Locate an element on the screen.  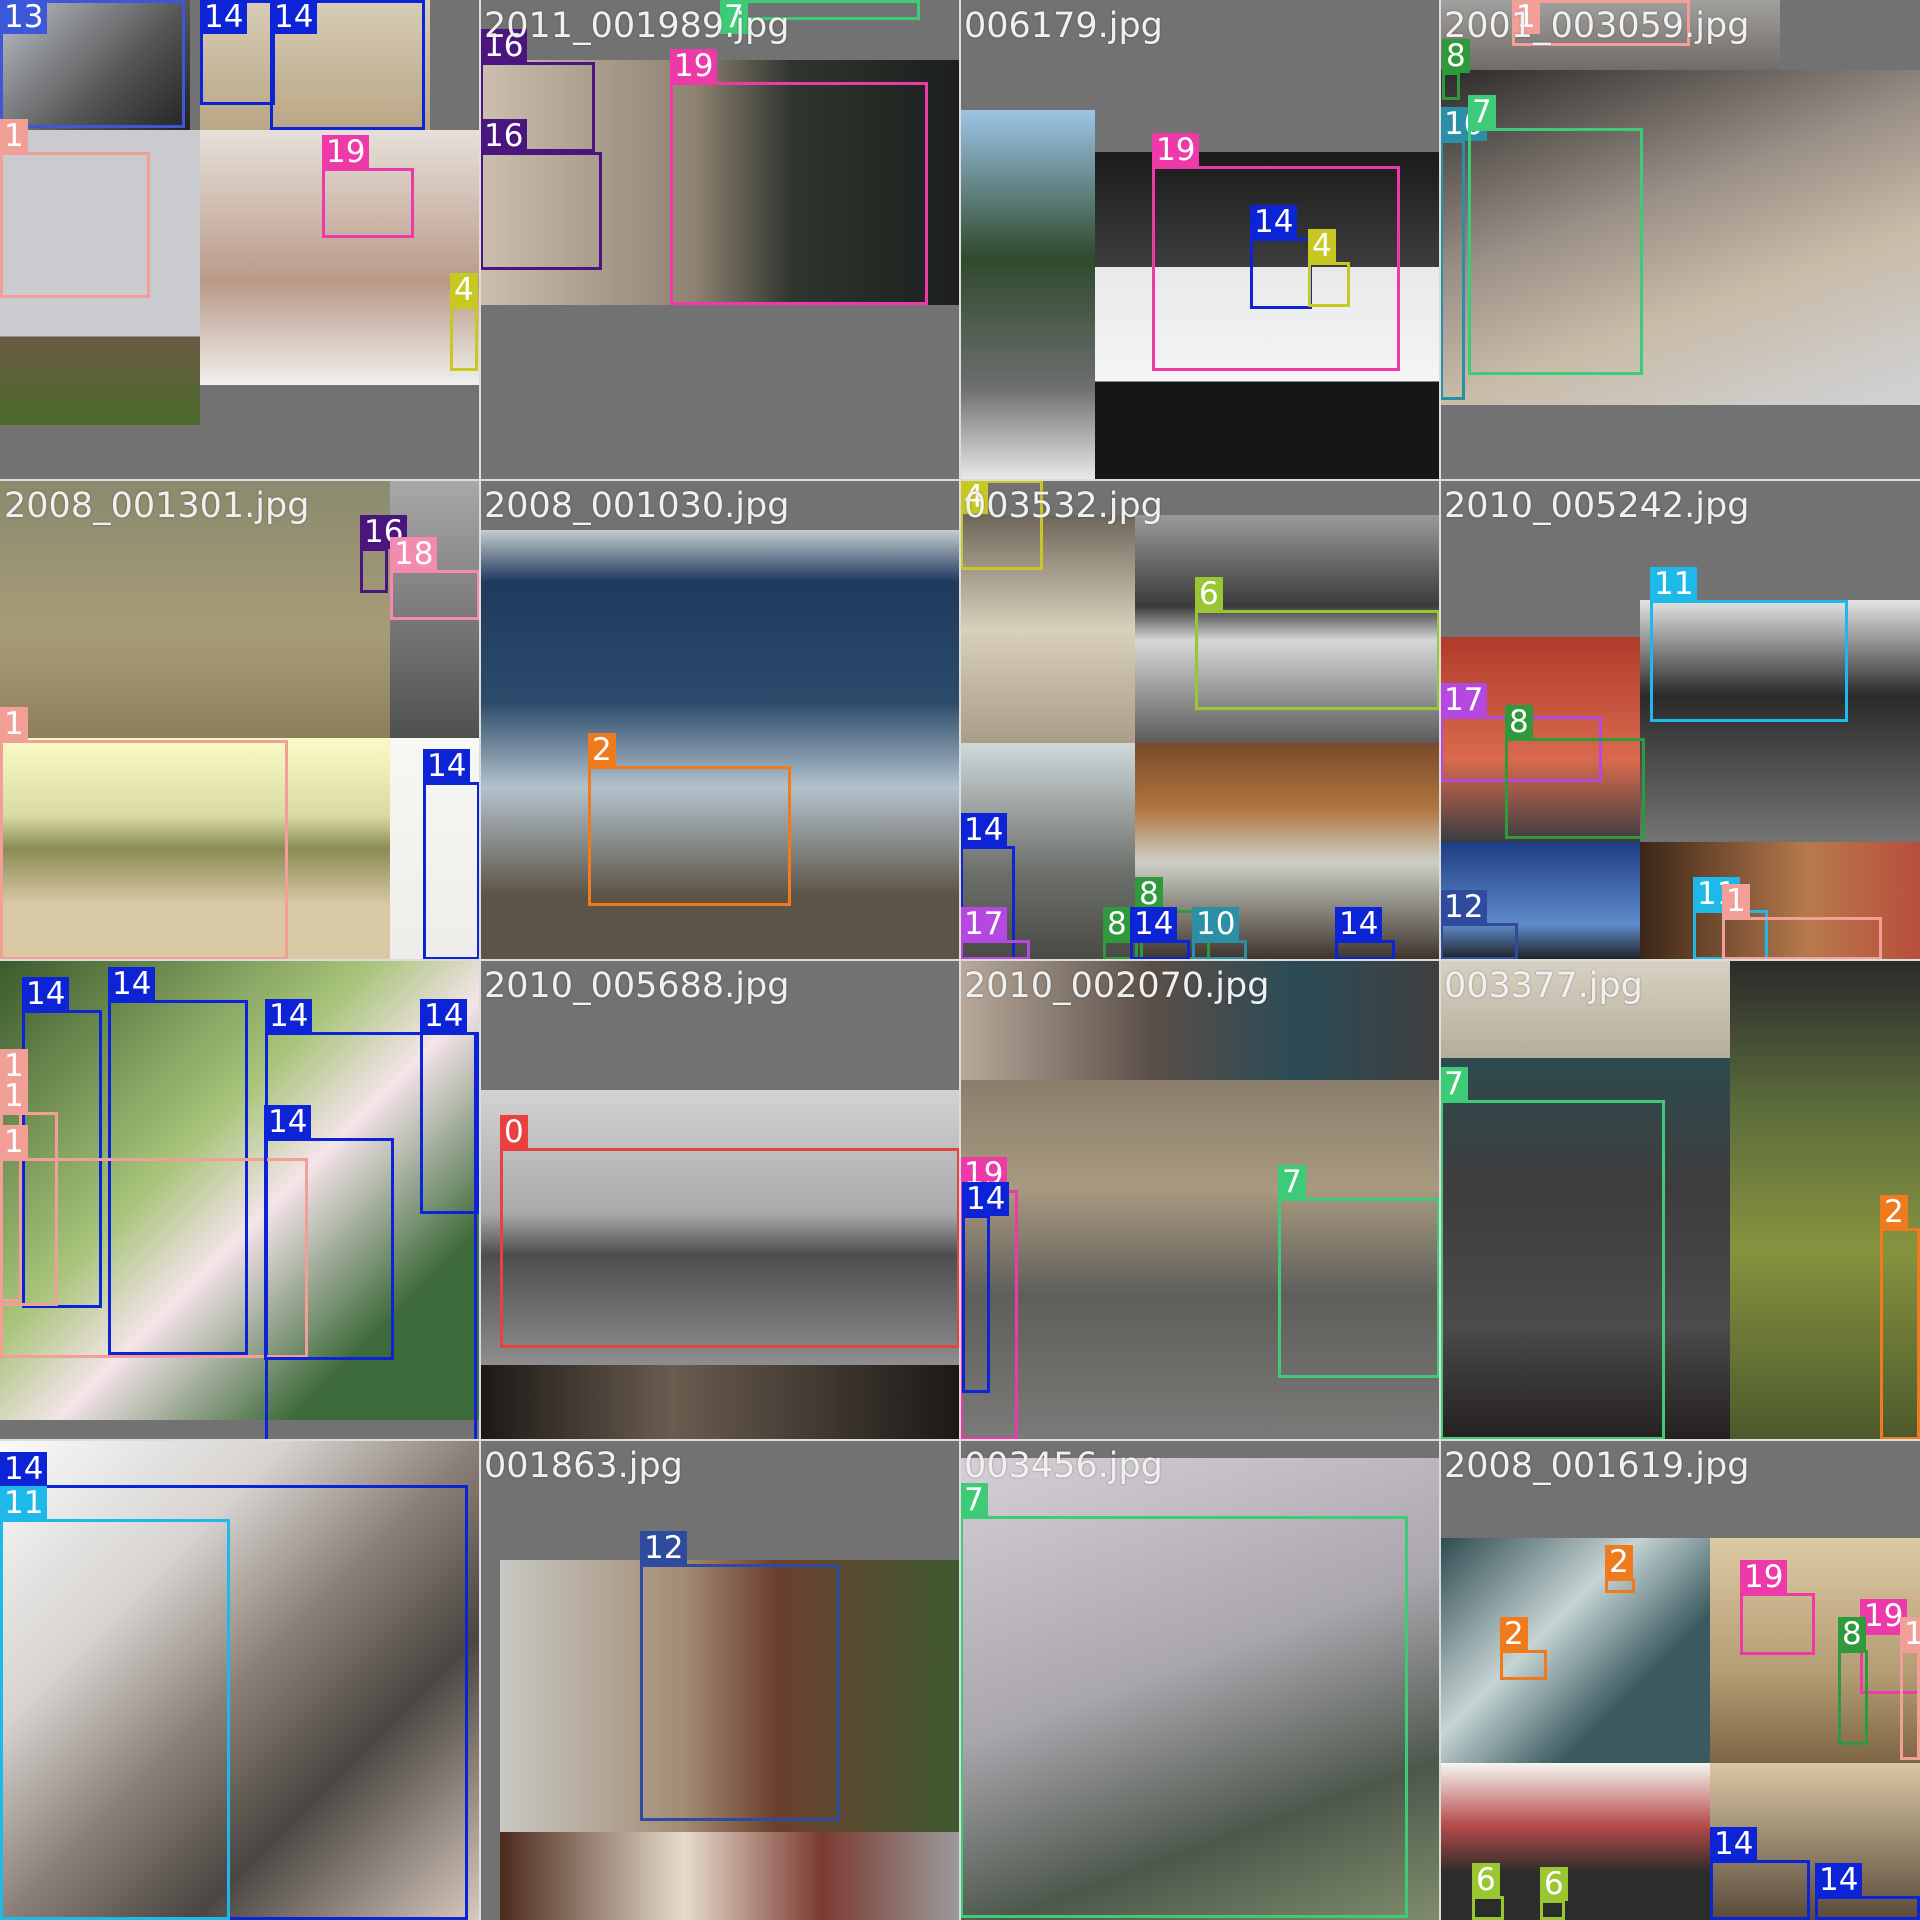
mosaic-tile: 13 14 14 1 19 4 is located at coordinates (240, 240).